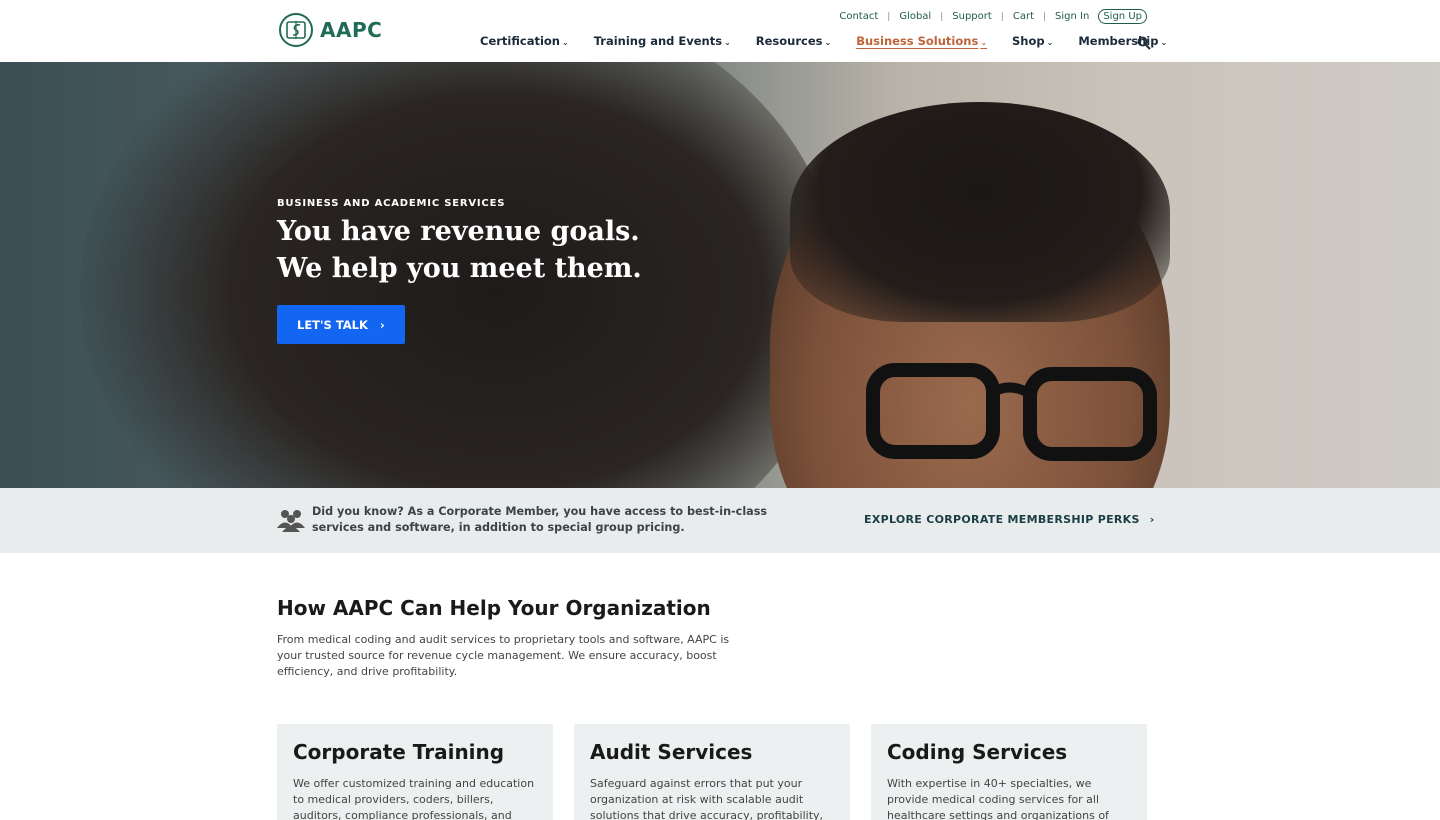  Describe the element at coordinates (915, 16) in the screenshot. I see `global-link: Global` at that location.